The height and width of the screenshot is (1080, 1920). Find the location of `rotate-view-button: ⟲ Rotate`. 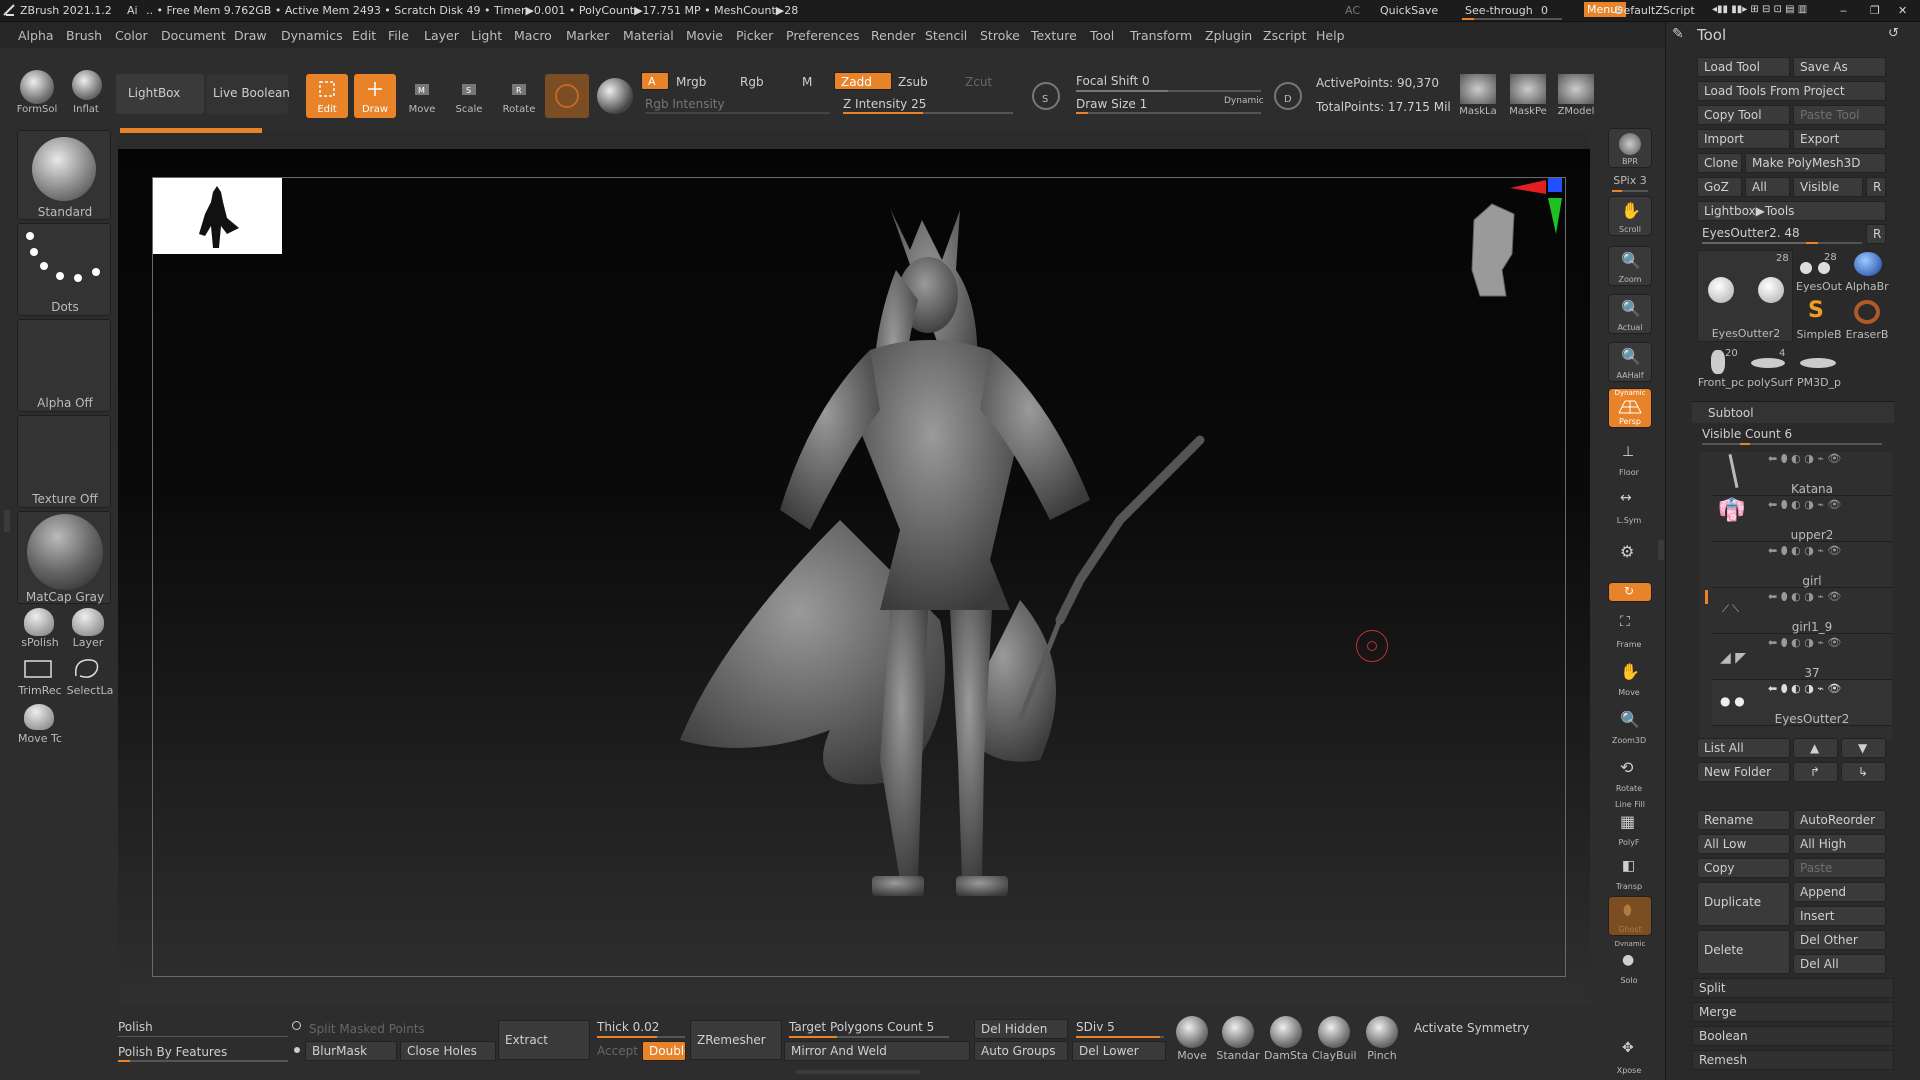

rotate-view-button: ⟲ Rotate is located at coordinates (1630, 774).